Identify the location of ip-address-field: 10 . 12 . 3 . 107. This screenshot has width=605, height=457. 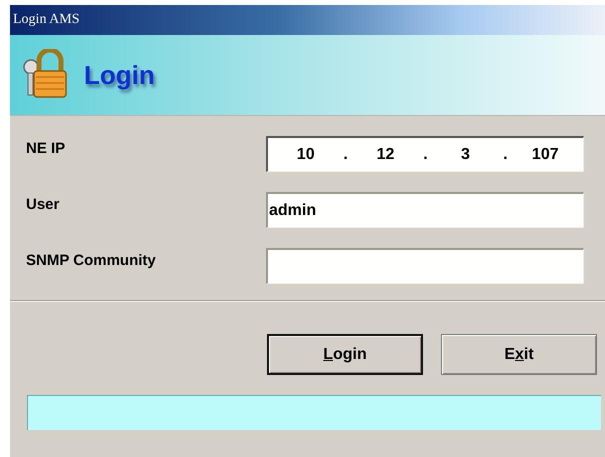
(425, 154).